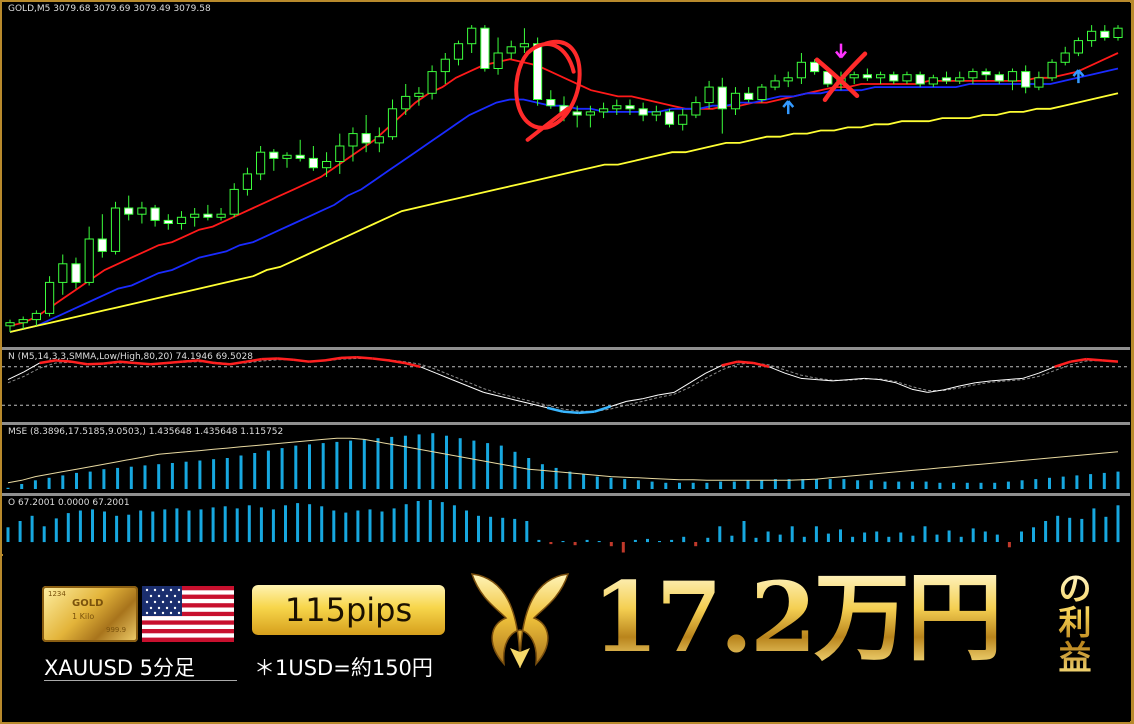  I want to click on oscillator-pane: O 67.2001 0.0000 67.2001, so click(566, 525).